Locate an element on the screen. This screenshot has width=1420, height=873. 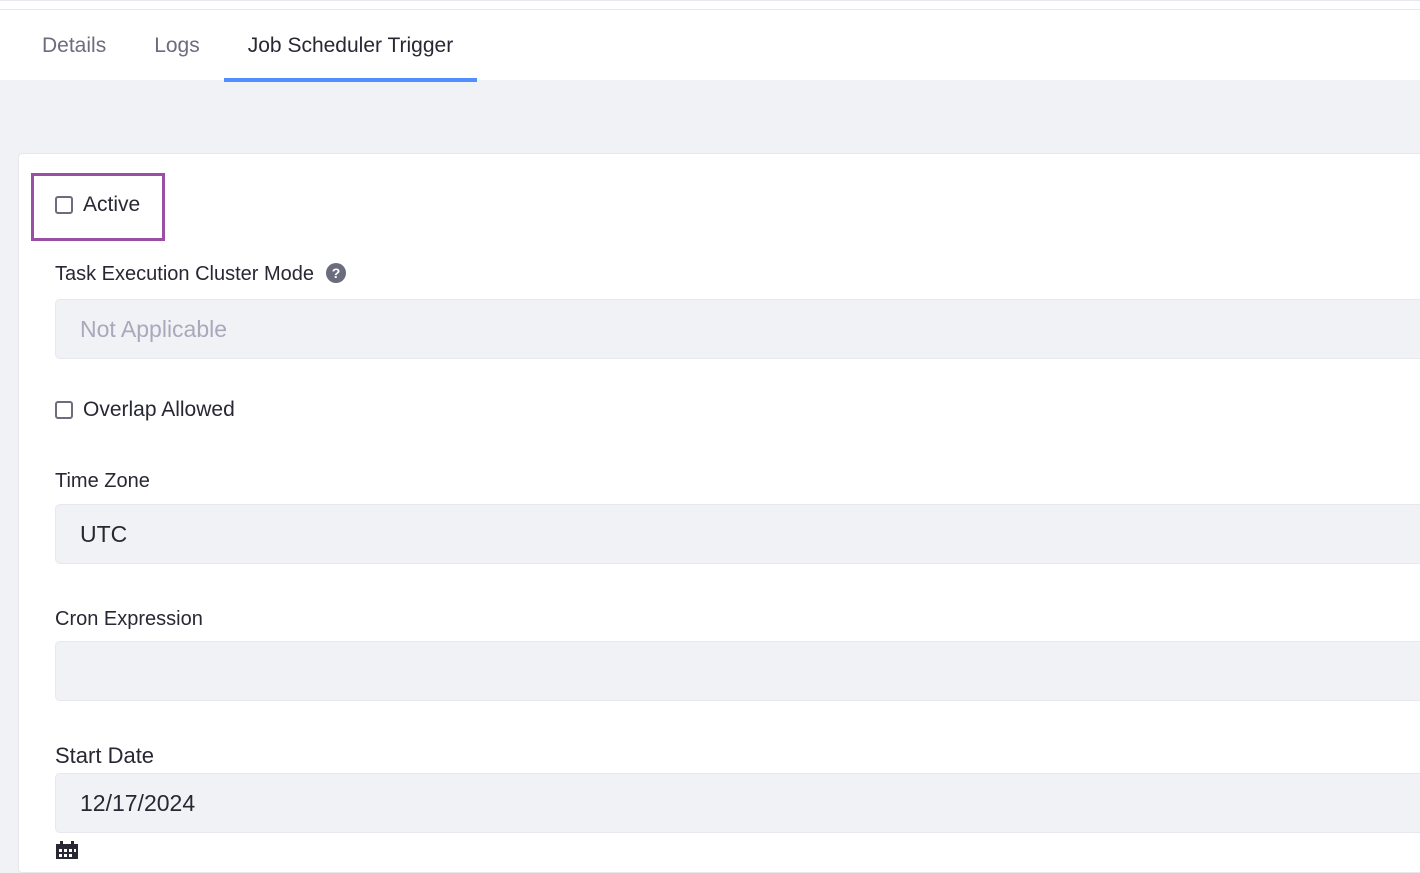
active-checkbox-row: Active is located at coordinates (97, 205).